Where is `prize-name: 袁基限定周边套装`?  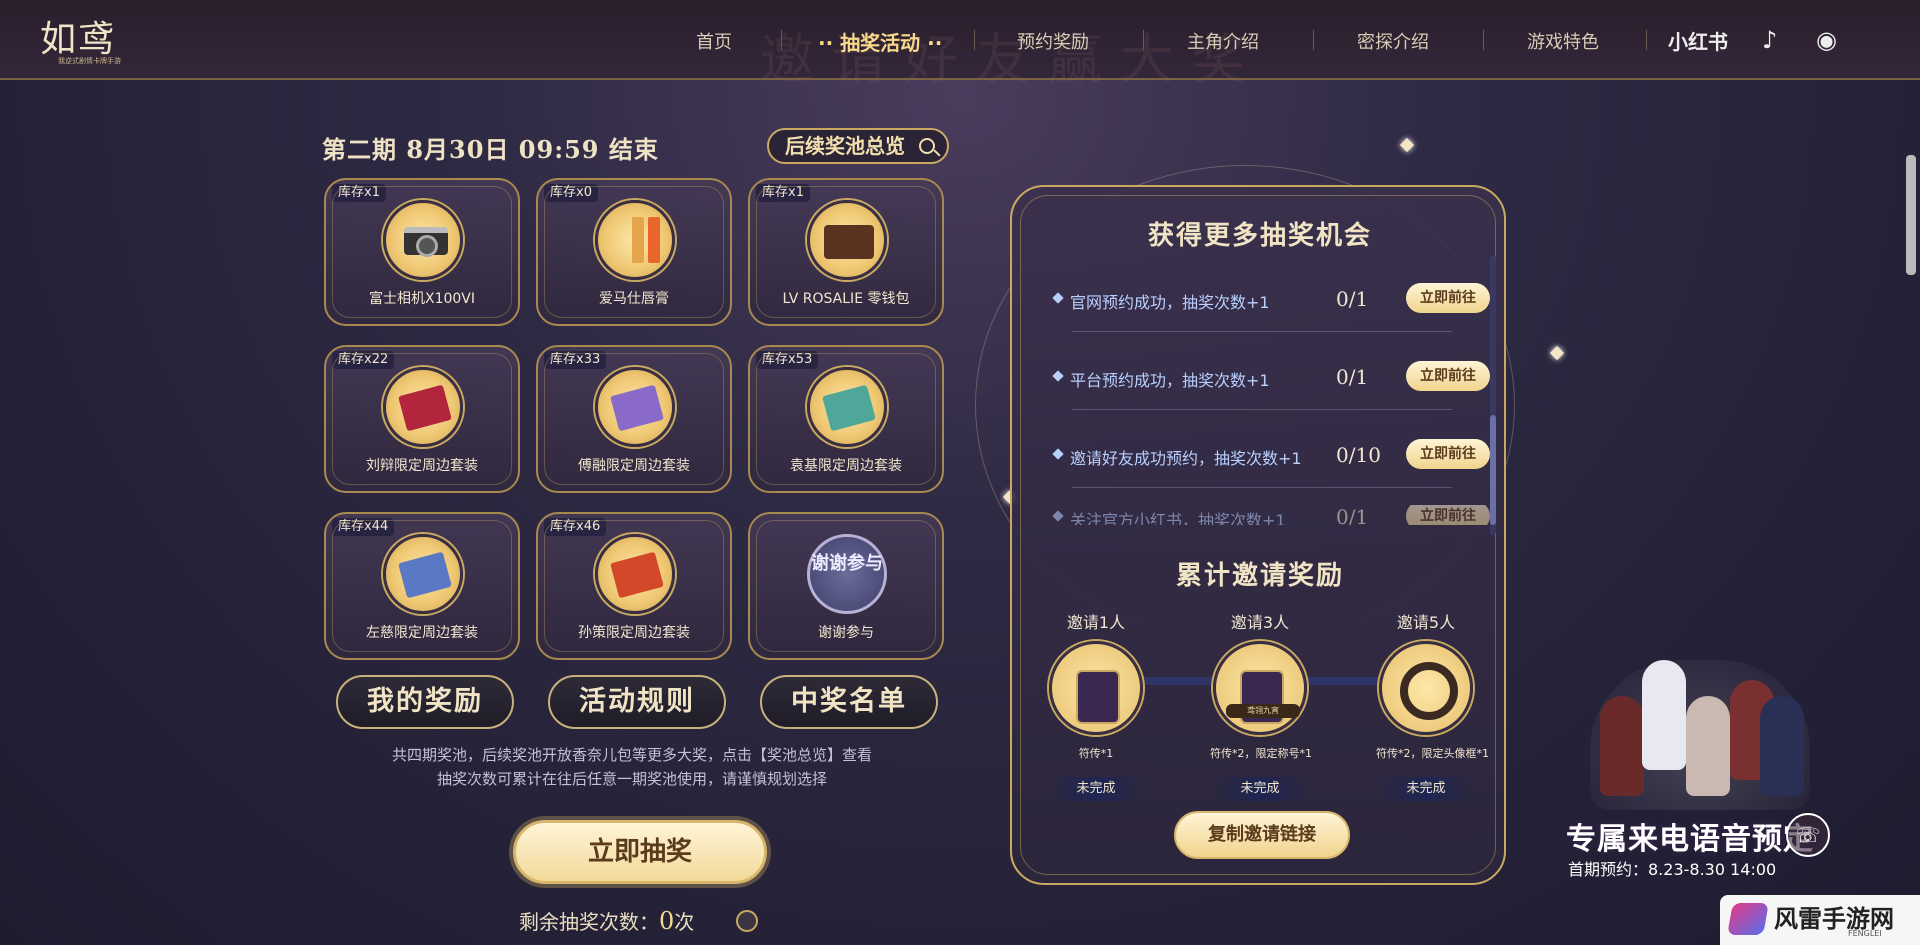
prize-name: 袁基限定周边套装 is located at coordinates (846, 466).